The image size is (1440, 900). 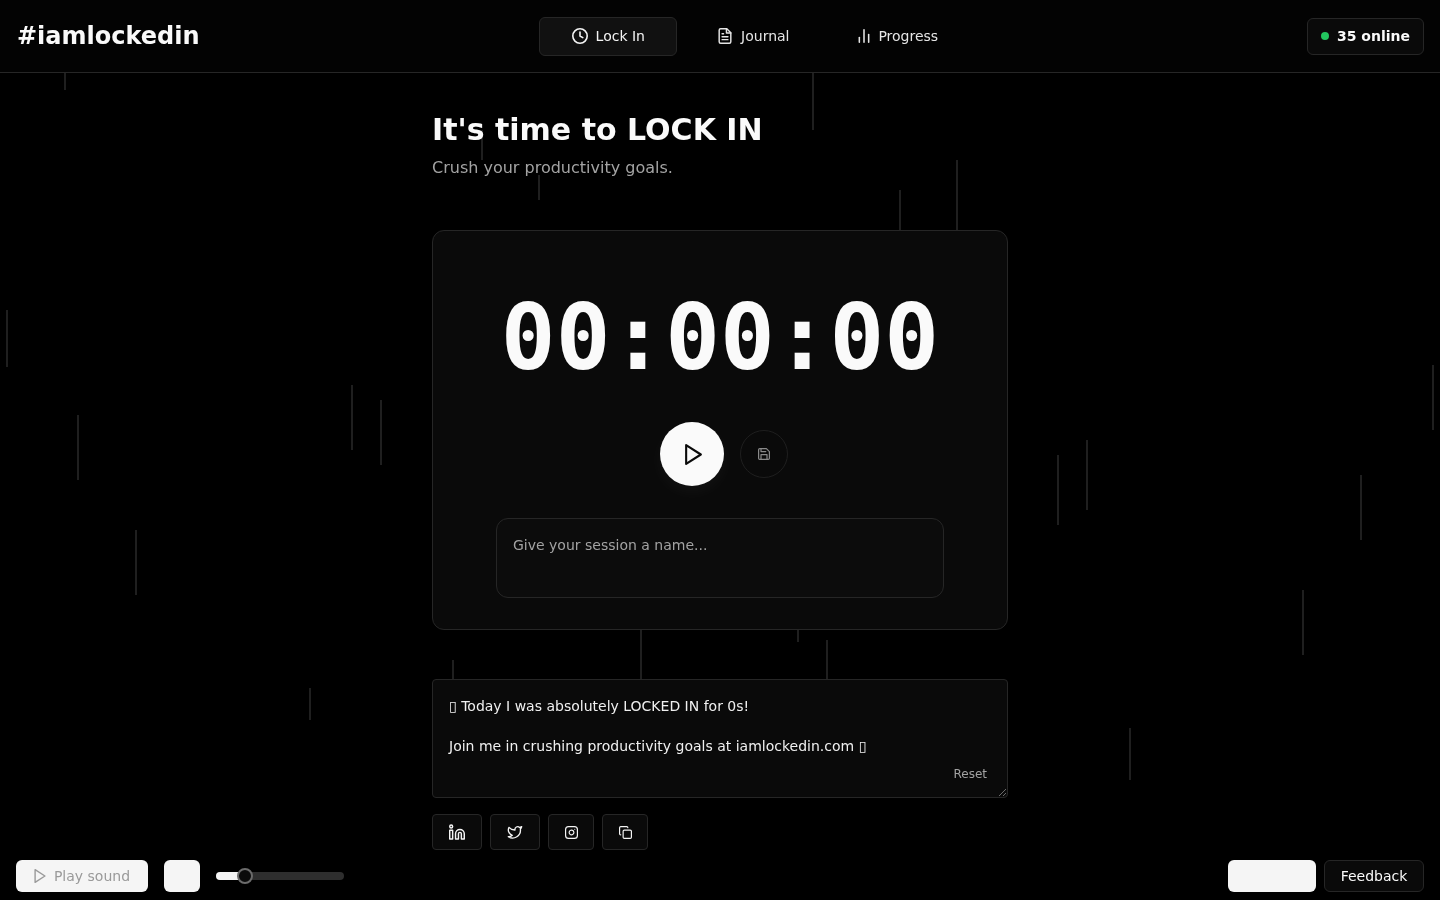 I want to click on volume-thumb, so click(x=245, y=876).